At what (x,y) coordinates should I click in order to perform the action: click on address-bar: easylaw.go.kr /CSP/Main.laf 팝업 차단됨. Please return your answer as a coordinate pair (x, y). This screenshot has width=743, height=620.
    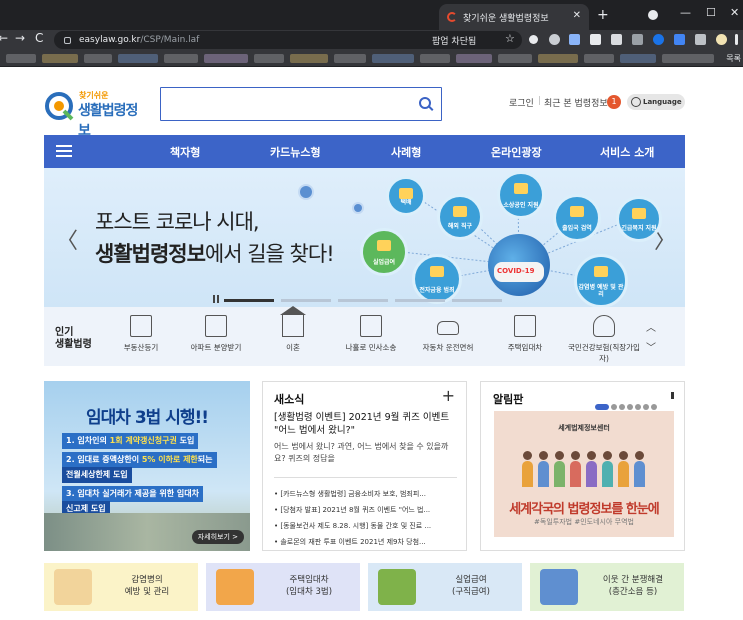
    Looking at the image, I should click on (288, 40).